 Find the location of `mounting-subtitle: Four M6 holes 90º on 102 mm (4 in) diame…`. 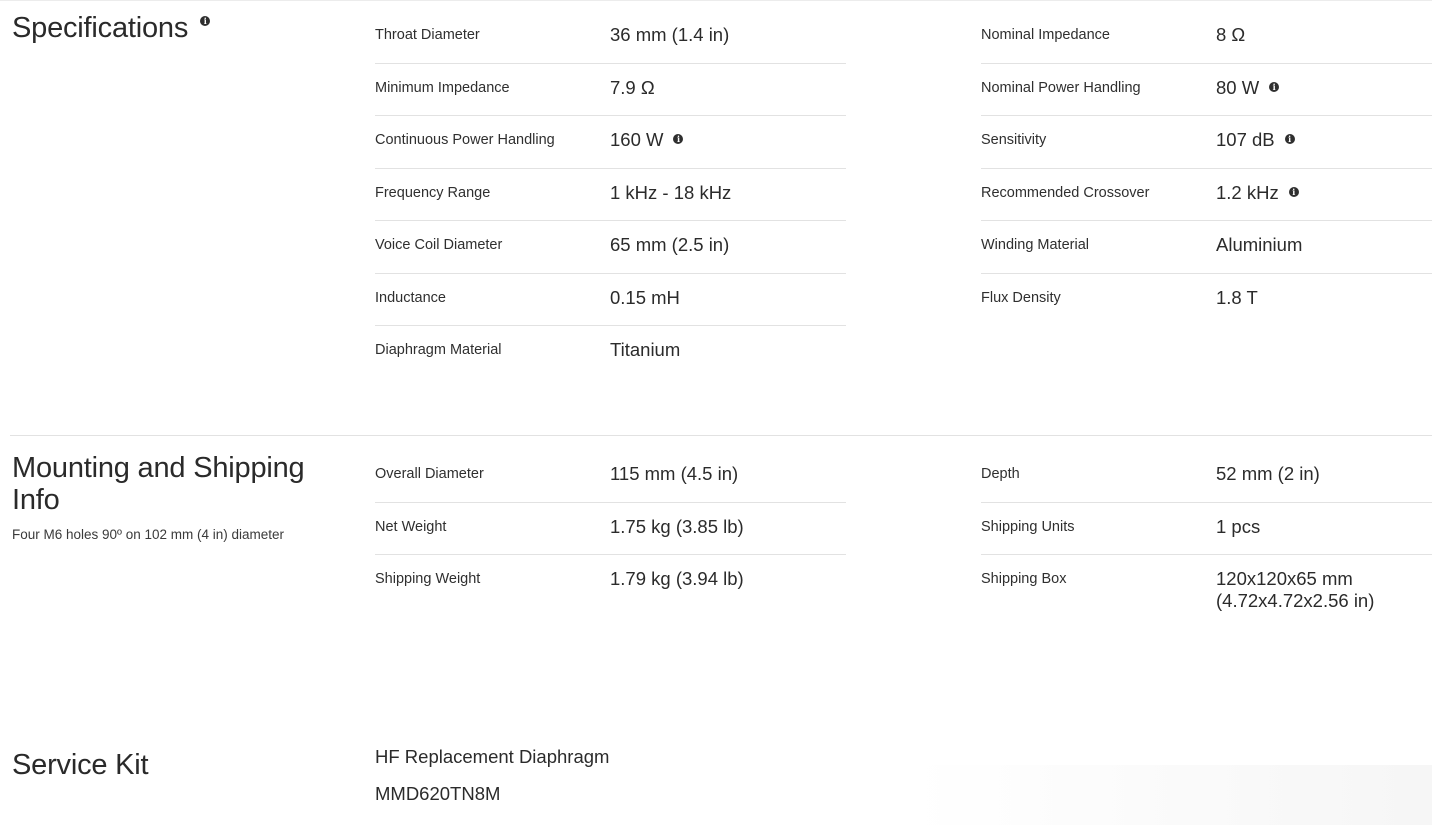

mounting-subtitle: Four M6 holes 90º on 102 mm (4 in) diame… is located at coordinates (148, 534).